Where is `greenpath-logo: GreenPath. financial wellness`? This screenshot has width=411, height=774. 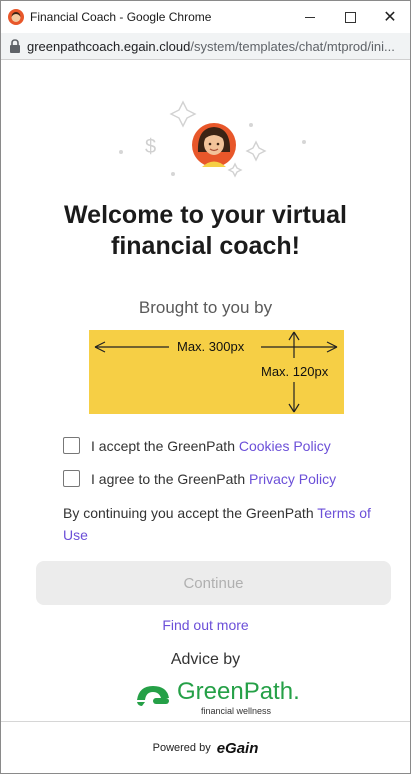
greenpath-logo: GreenPath. financial wellness is located at coordinates (215, 697).